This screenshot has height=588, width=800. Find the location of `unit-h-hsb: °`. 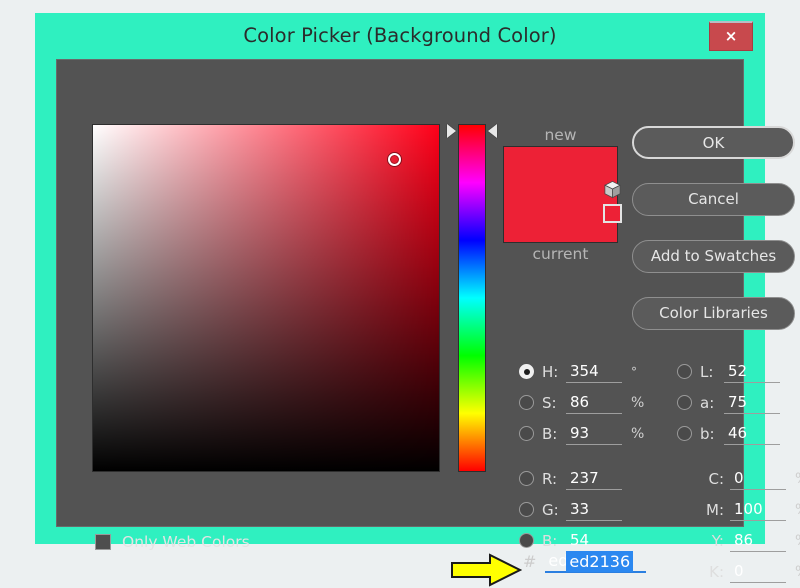

unit-h-hsb: ° is located at coordinates (634, 371).